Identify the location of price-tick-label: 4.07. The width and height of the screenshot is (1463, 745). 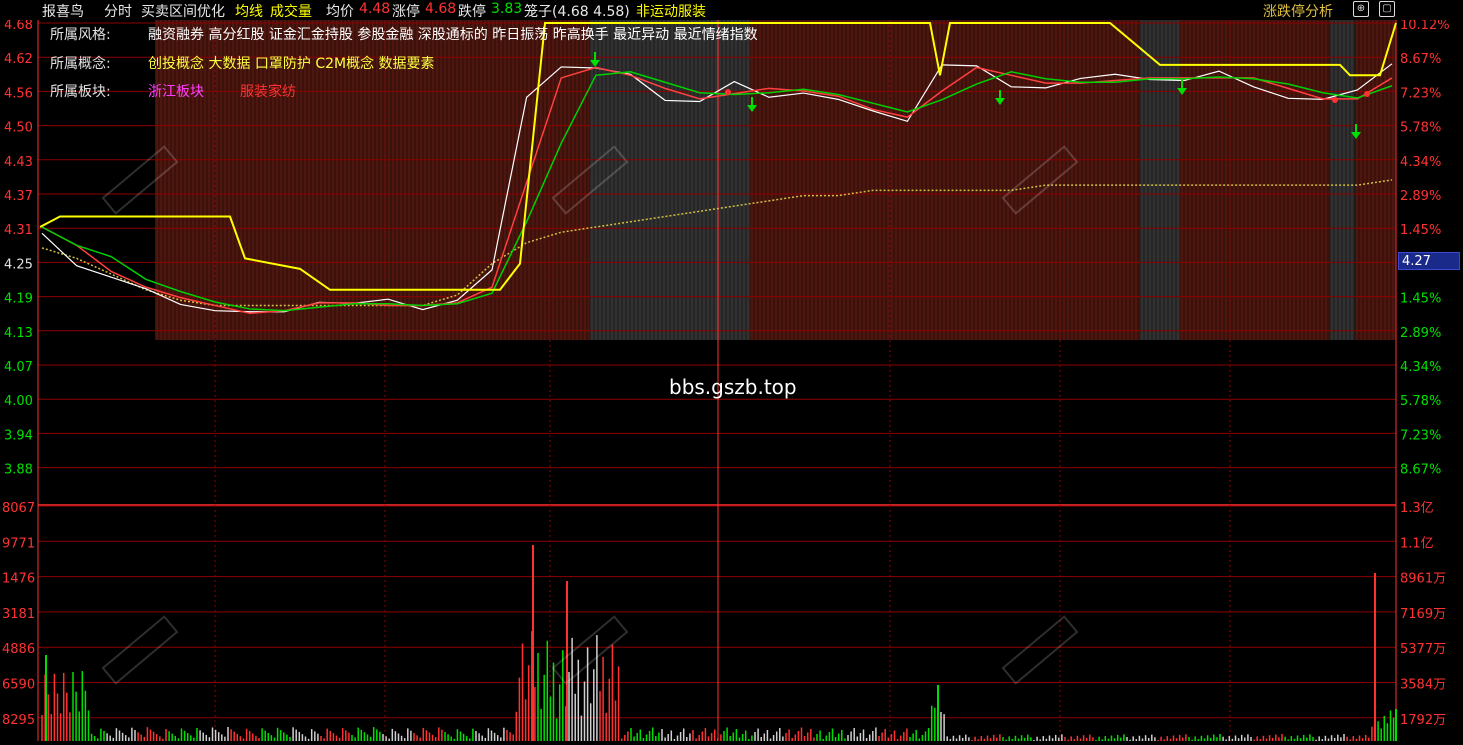
(18, 367).